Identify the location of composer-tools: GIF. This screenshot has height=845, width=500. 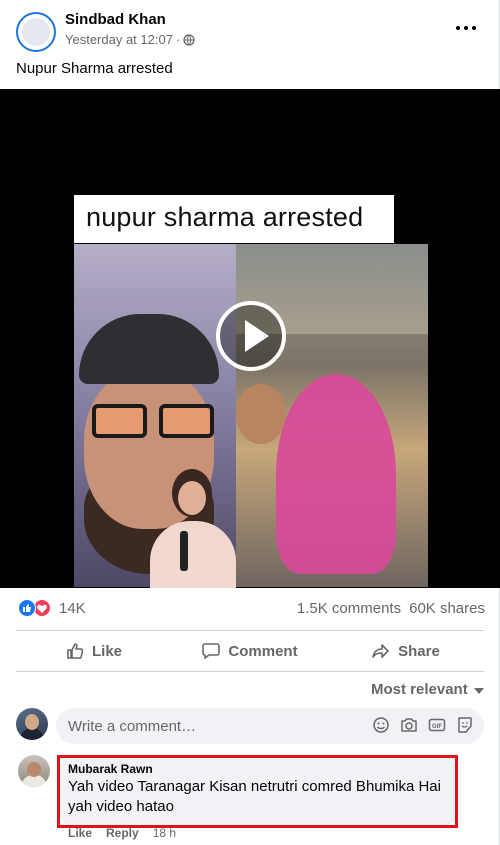
(423, 725).